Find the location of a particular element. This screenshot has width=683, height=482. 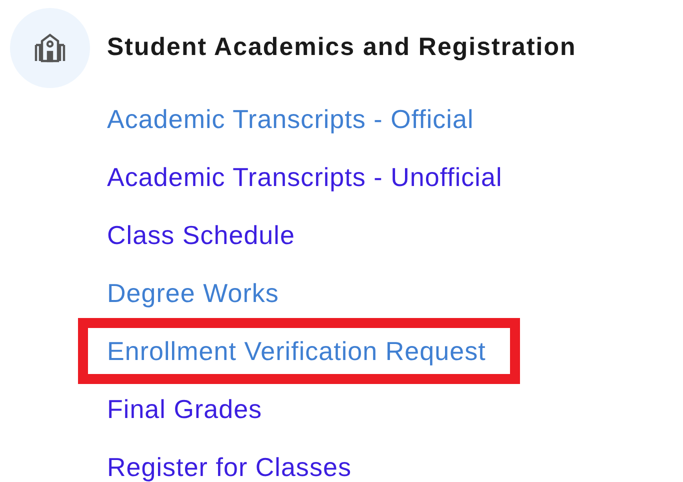

link: Class Schedule is located at coordinates (201, 235).